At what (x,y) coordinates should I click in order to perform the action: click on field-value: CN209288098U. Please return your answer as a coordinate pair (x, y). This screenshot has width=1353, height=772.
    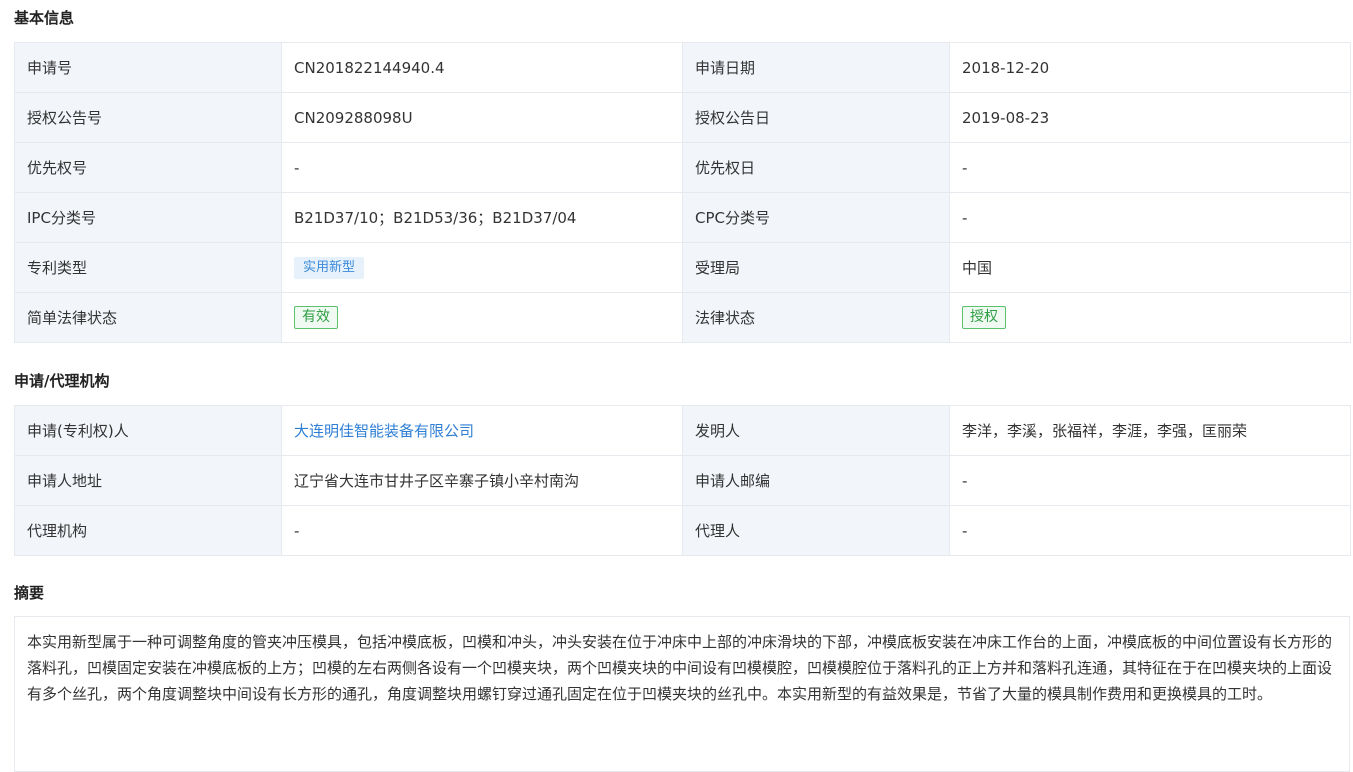
    Looking at the image, I should click on (482, 117).